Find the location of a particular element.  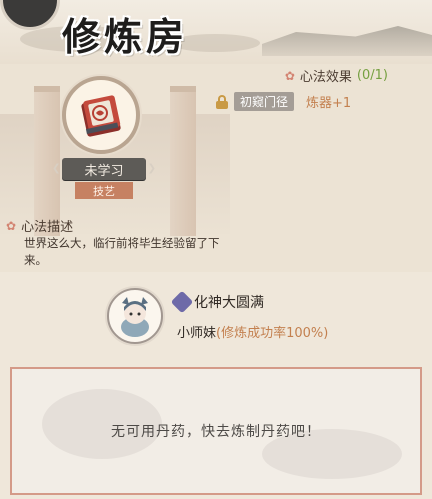

description-header: ✿ 心法描述 is located at coordinates (40, 226).